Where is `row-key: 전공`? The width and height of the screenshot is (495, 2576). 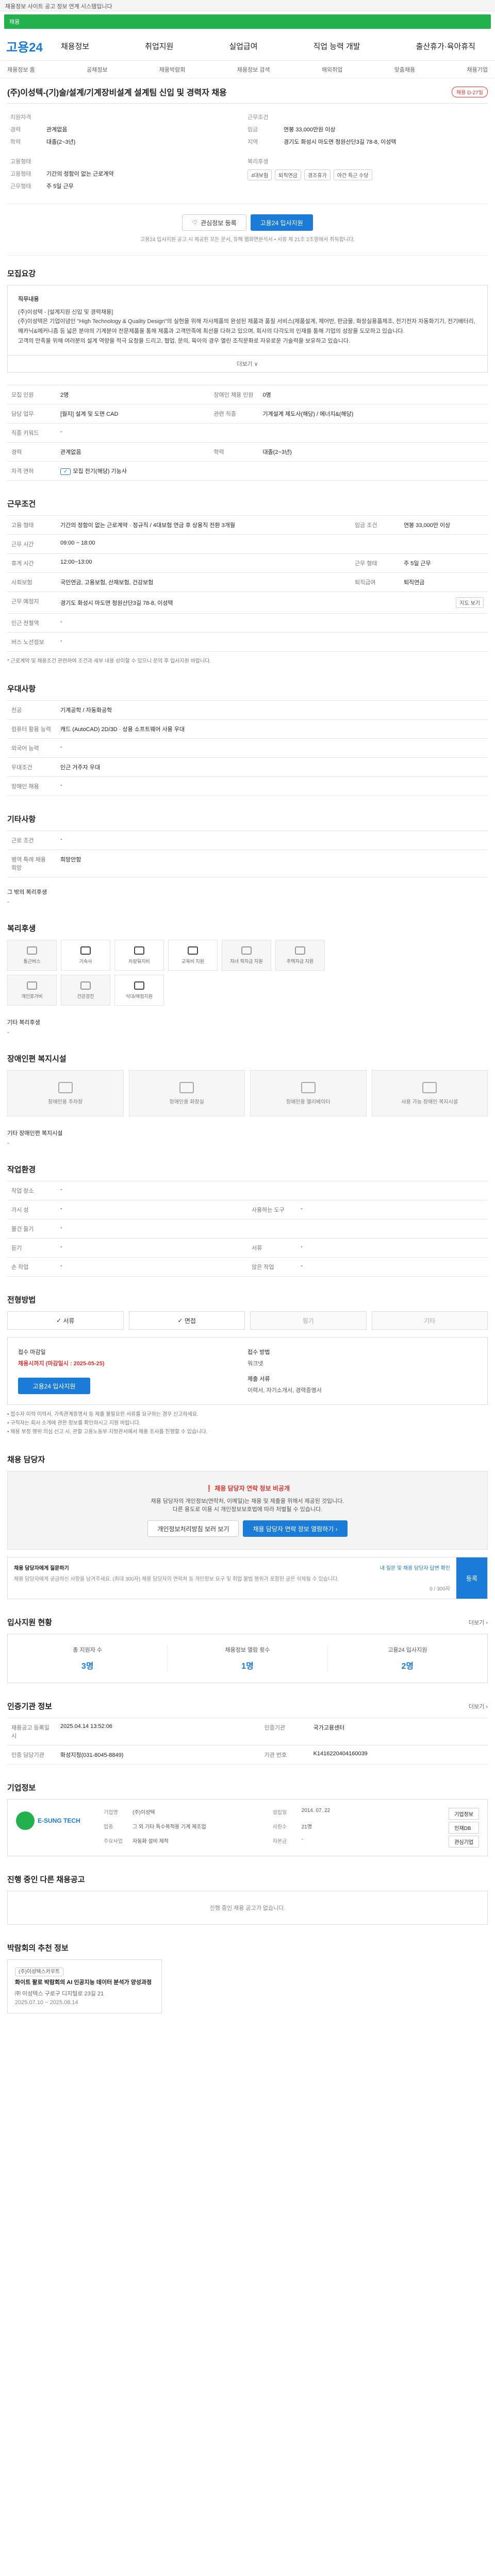
row-key: 전공 is located at coordinates (31, 710).